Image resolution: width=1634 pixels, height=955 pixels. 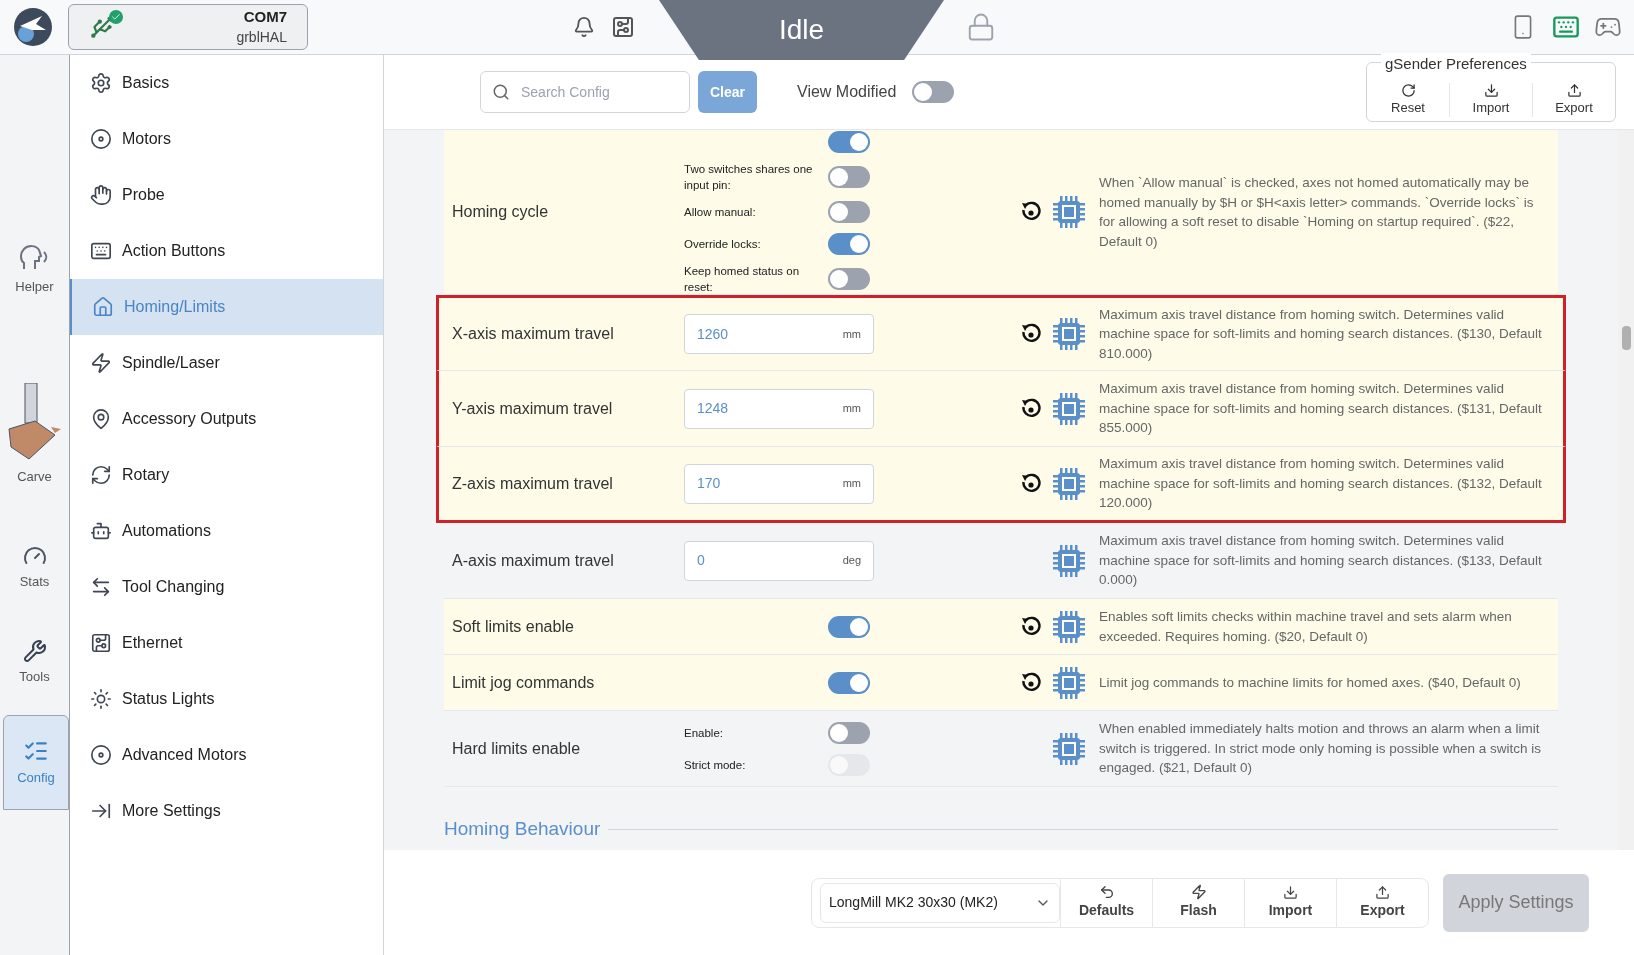 What do you see at coordinates (226, 699) in the screenshot?
I see `sidebar-item: Status Lights` at bounding box center [226, 699].